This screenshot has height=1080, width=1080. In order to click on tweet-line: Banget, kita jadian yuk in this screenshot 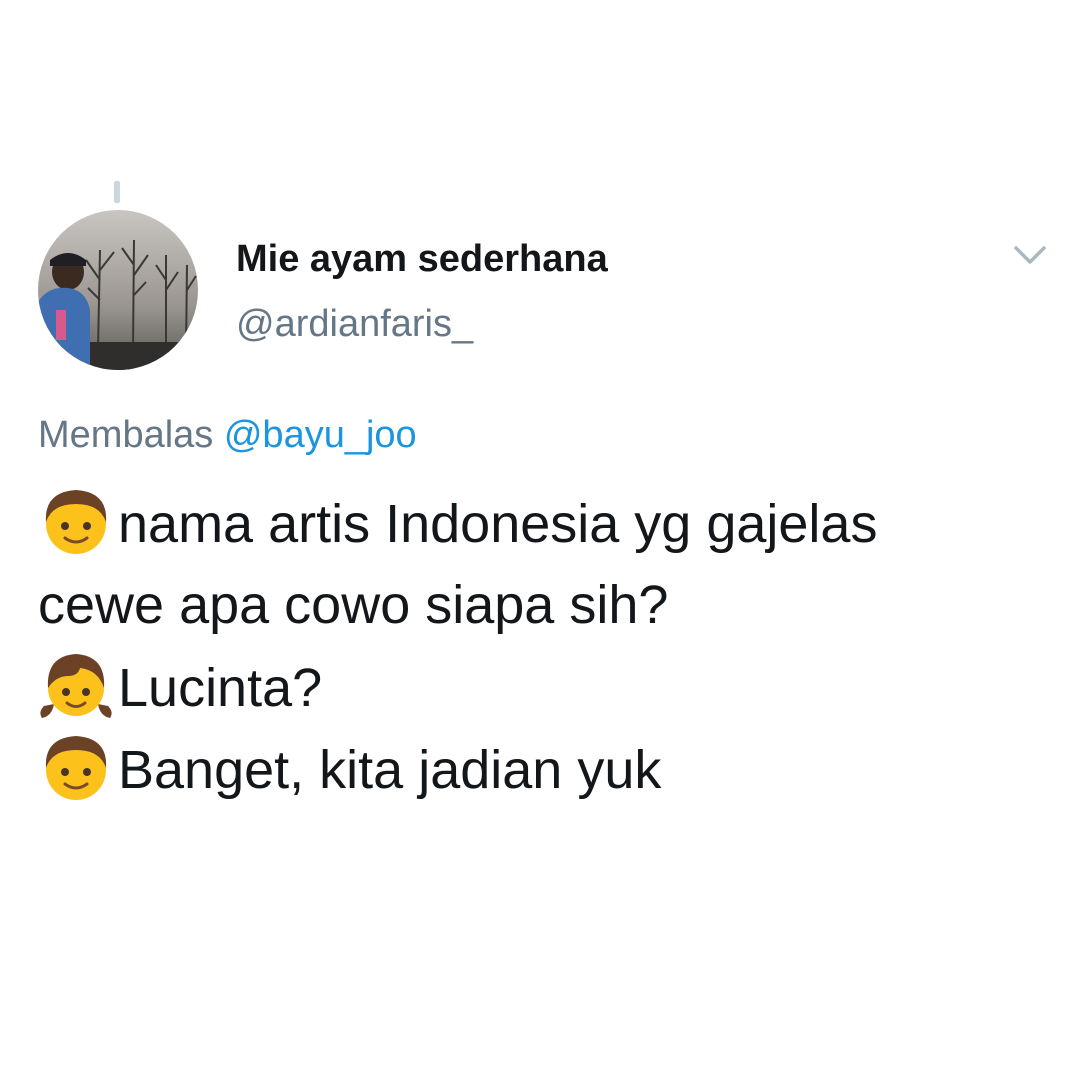, I will do `click(548, 769)`.